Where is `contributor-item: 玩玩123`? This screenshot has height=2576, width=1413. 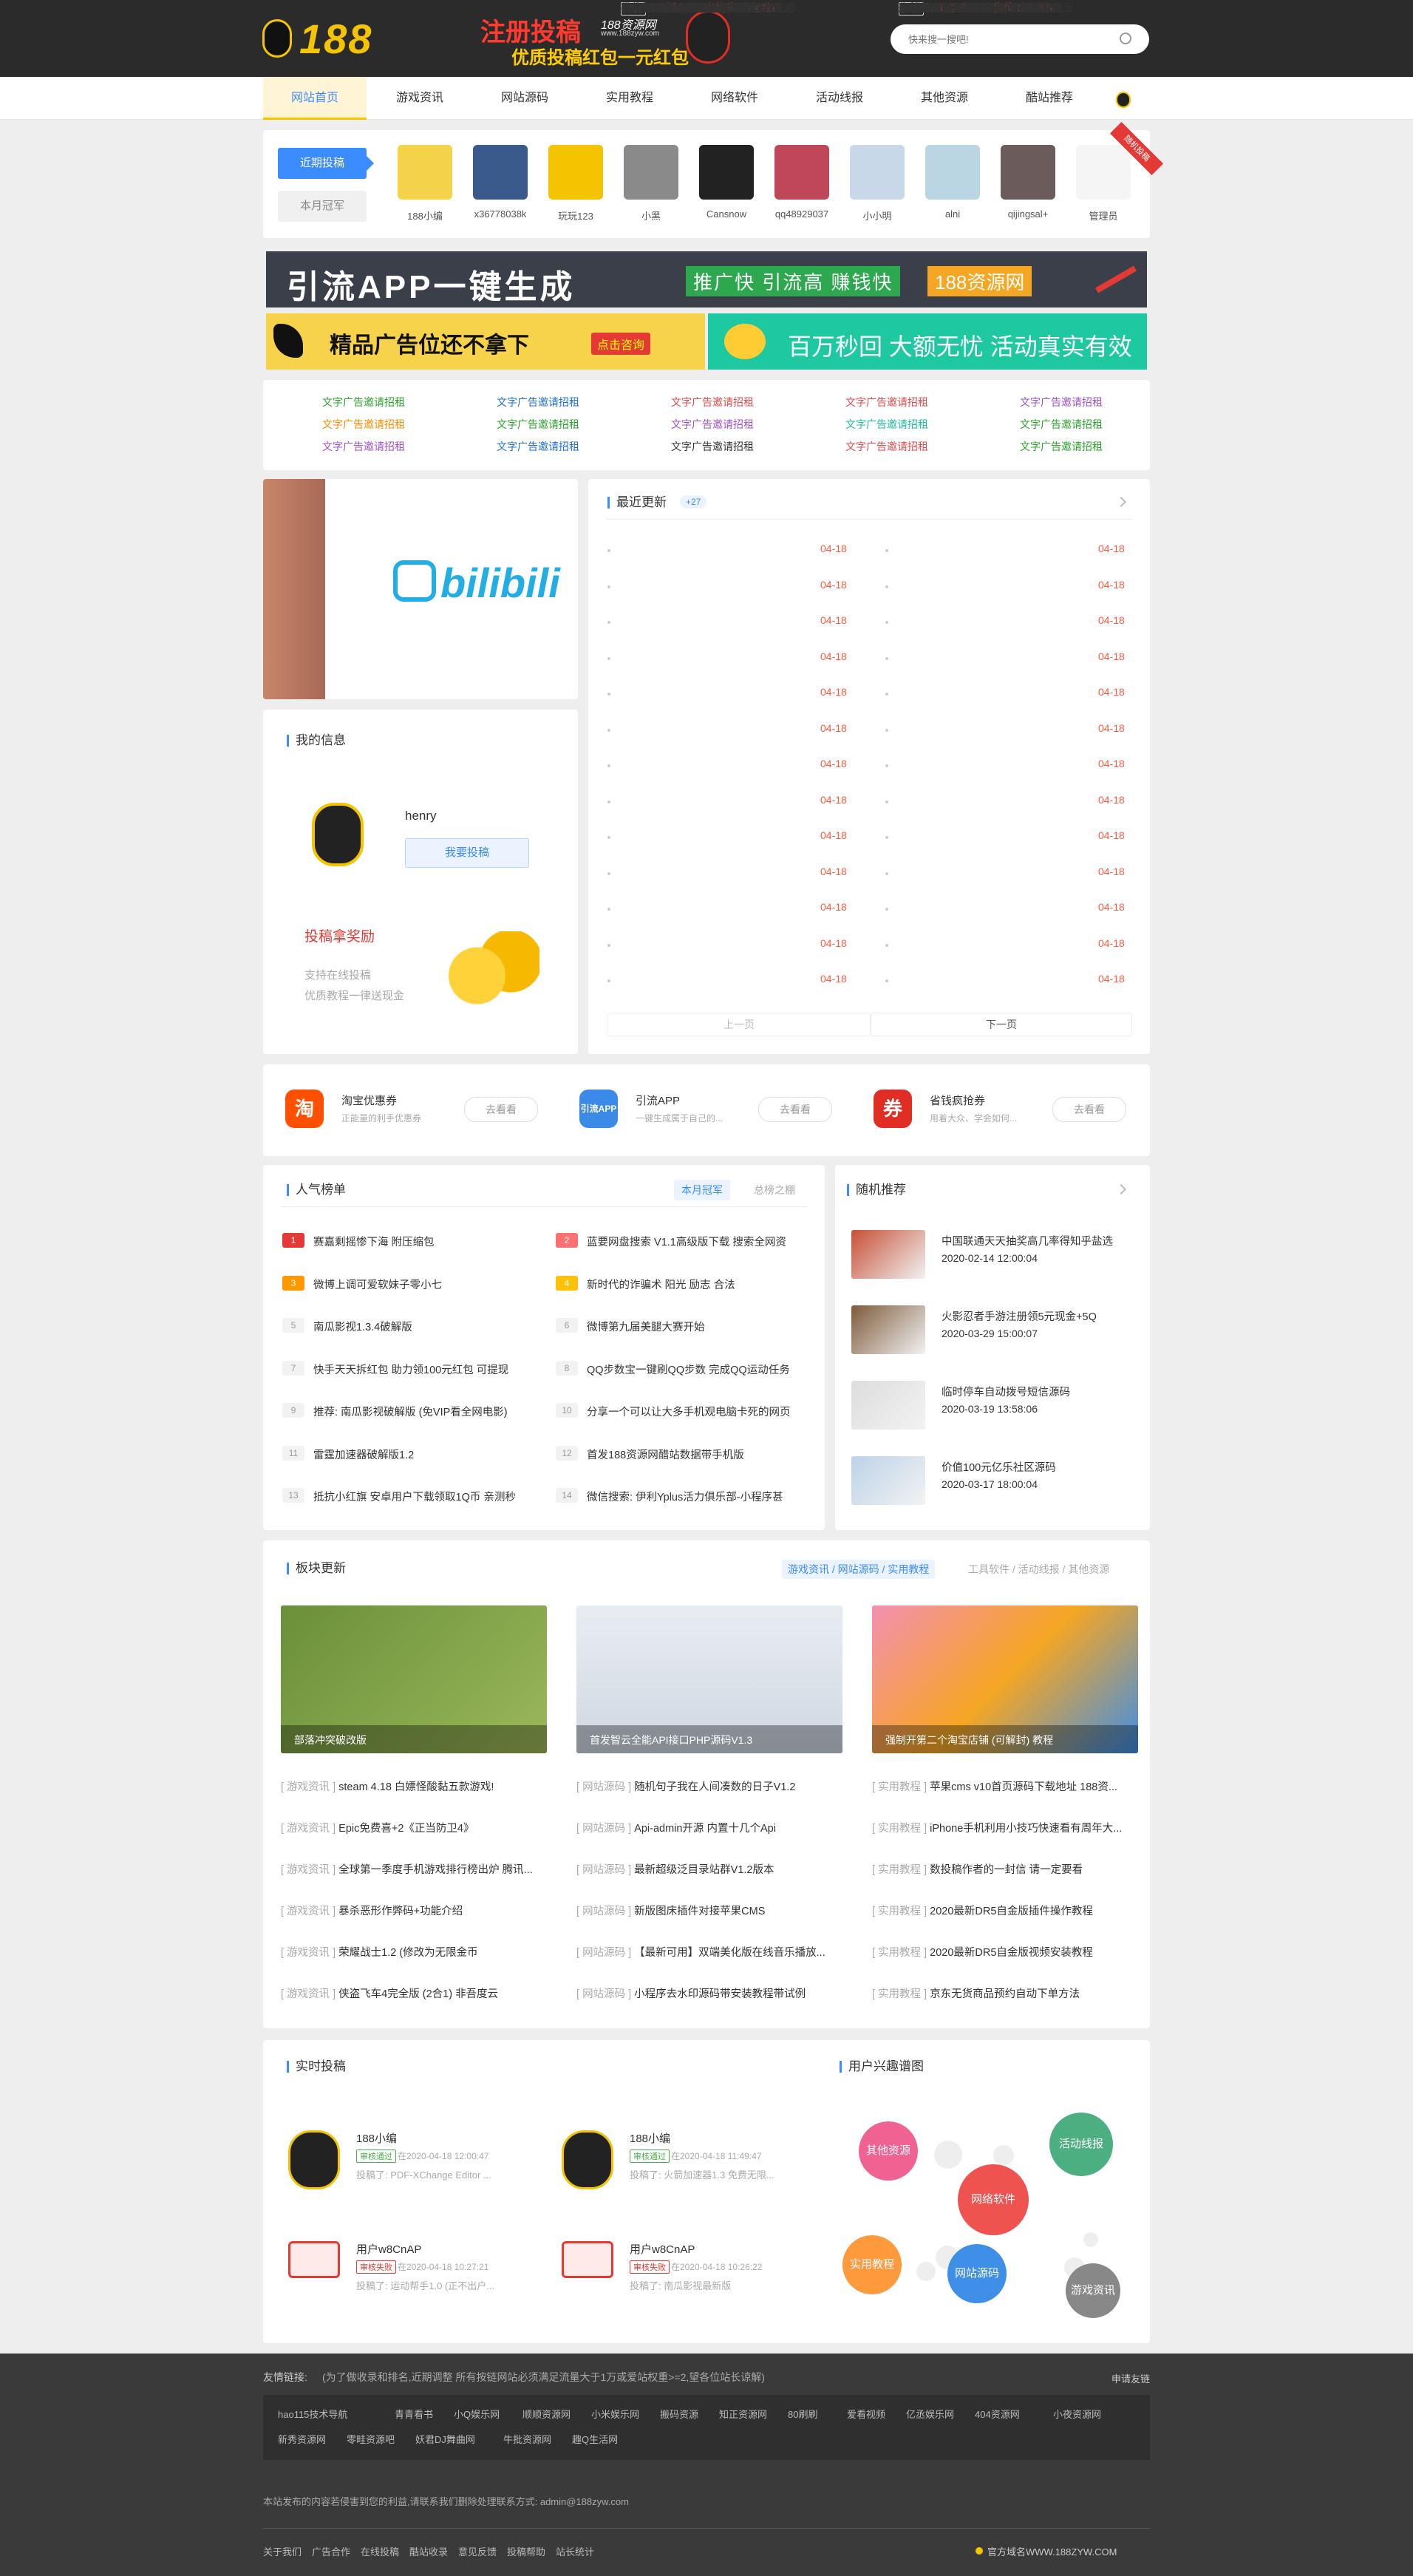
contributor-item: 玩玩123 is located at coordinates (575, 190).